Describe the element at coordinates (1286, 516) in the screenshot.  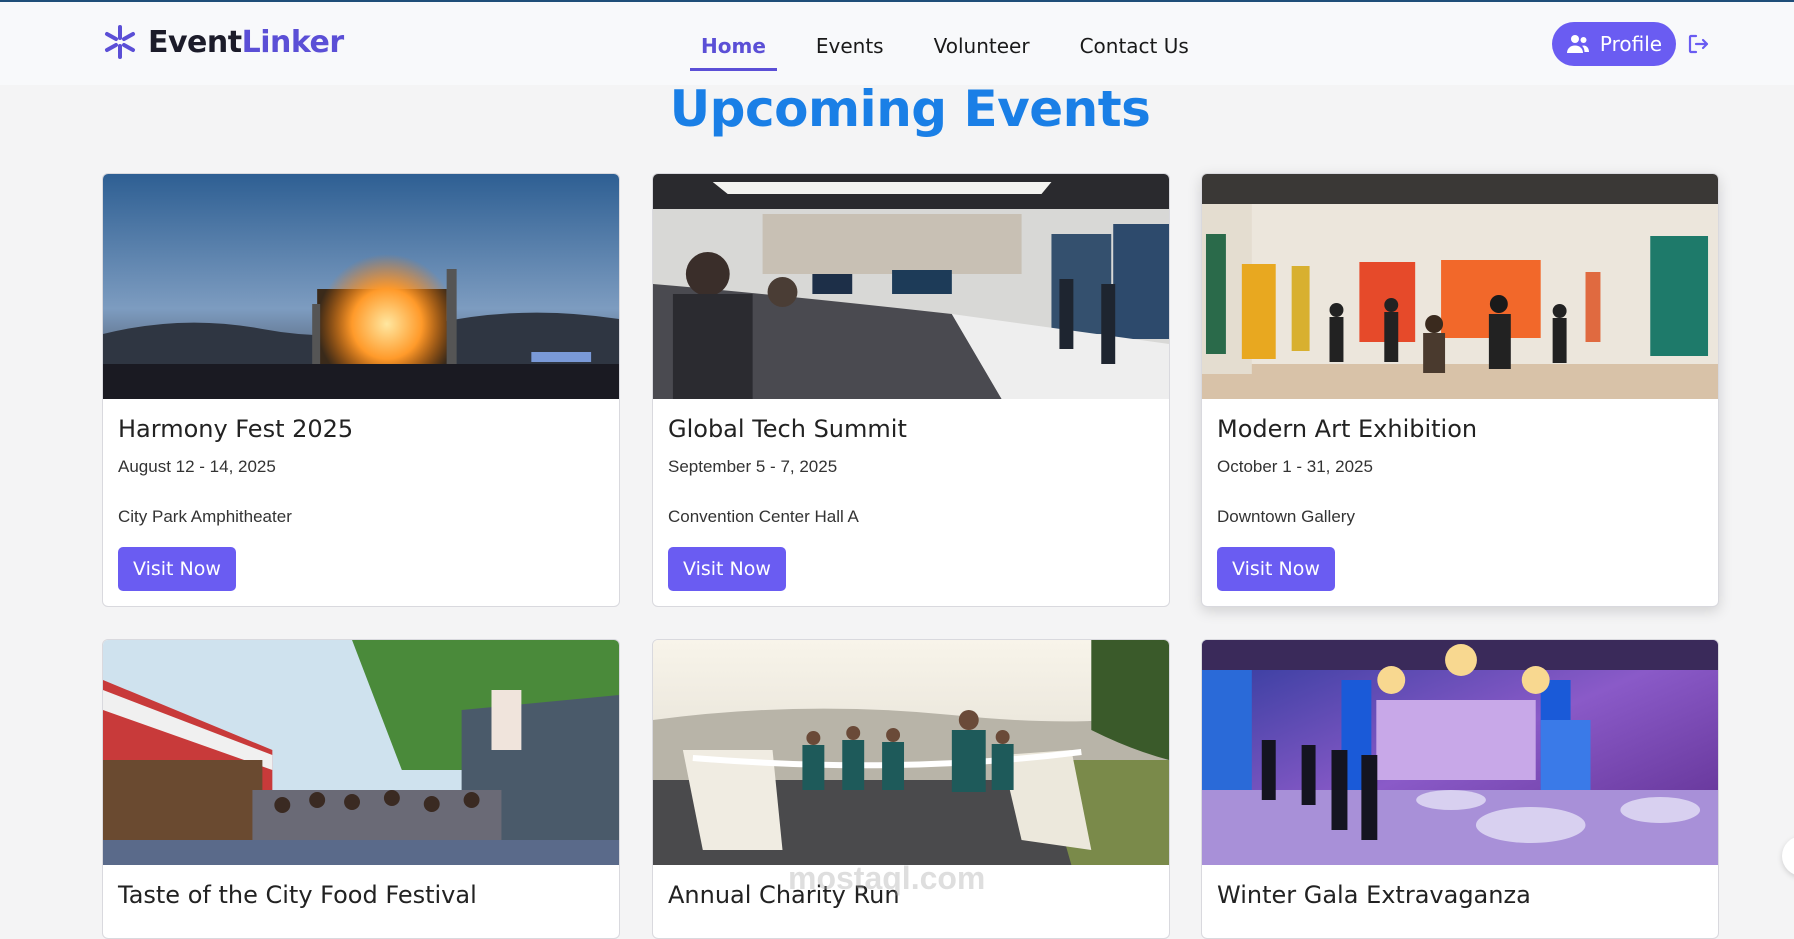
I see `event-venue: Downtown Gallery` at that location.